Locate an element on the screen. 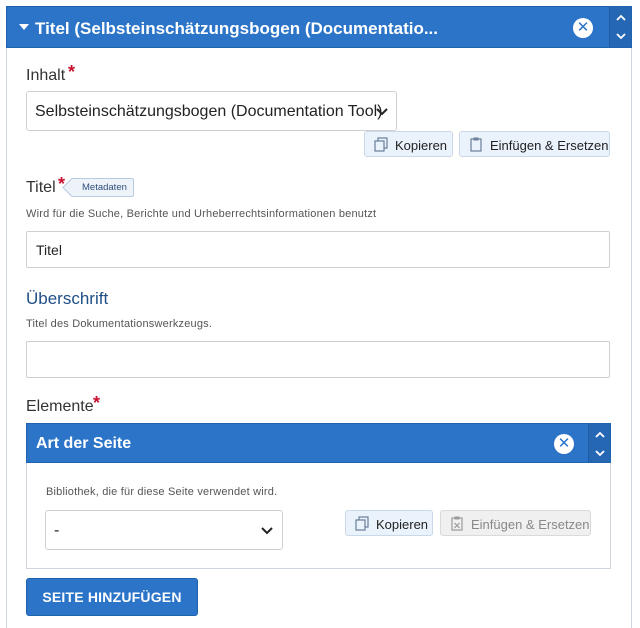  titel-input: Titel is located at coordinates (318, 249).